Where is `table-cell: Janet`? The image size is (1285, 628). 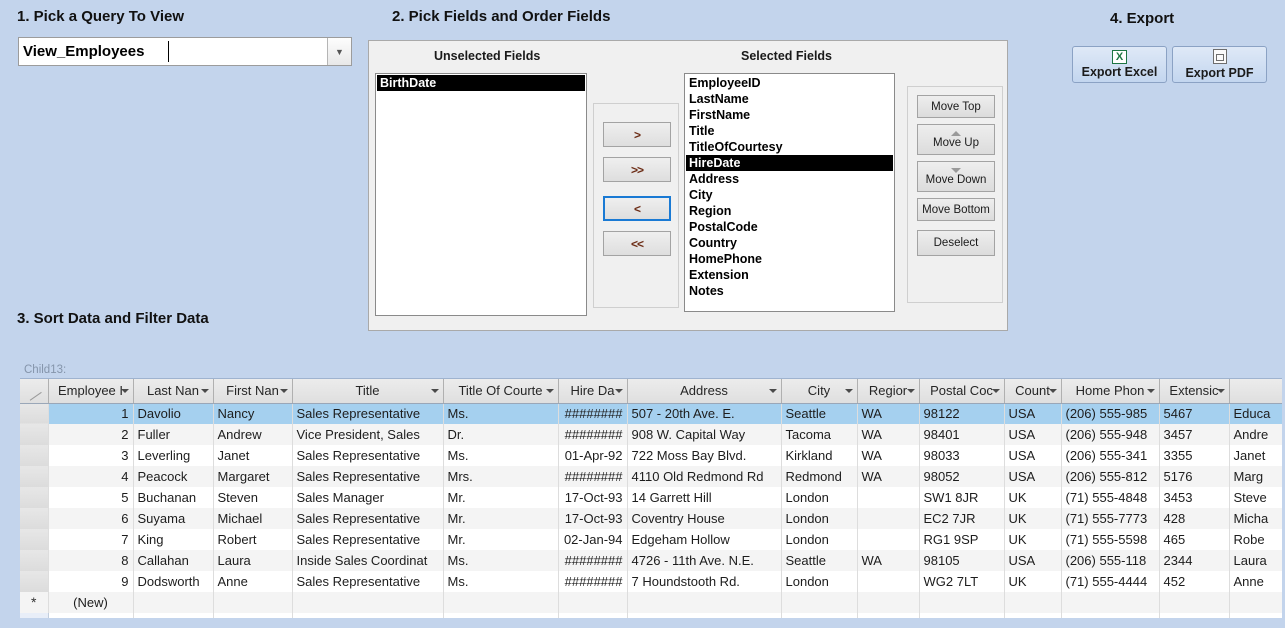 table-cell: Janet is located at coordinates (253, 455).